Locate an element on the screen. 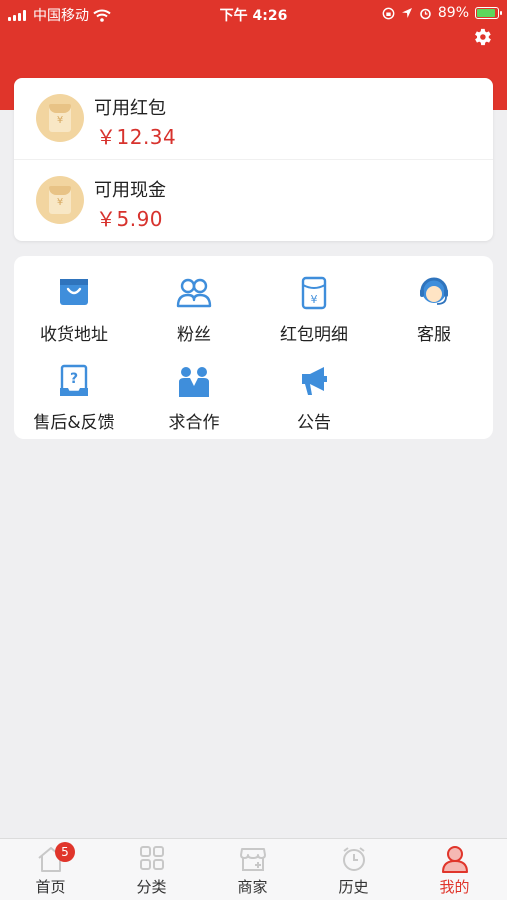  feedback-icon: ? is located at coordinates (74, 380).